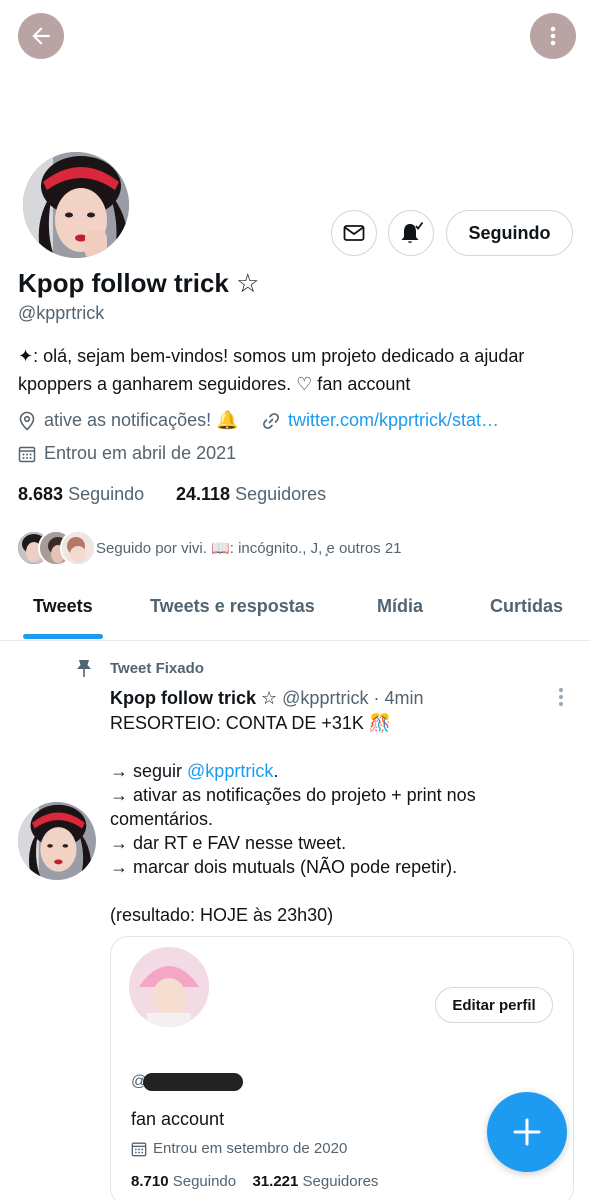 The height and width of the screenshot is (1200, 590). Describe the element at coordinates (178, 1119) in the screenshot. I see `embedded-bio: fan account` at that location.